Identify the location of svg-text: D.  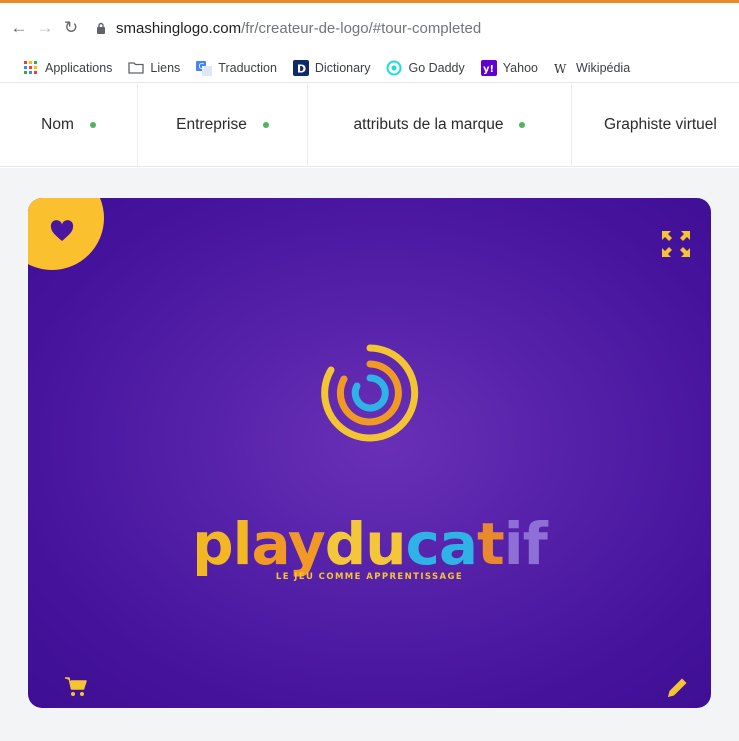
(301, 68).